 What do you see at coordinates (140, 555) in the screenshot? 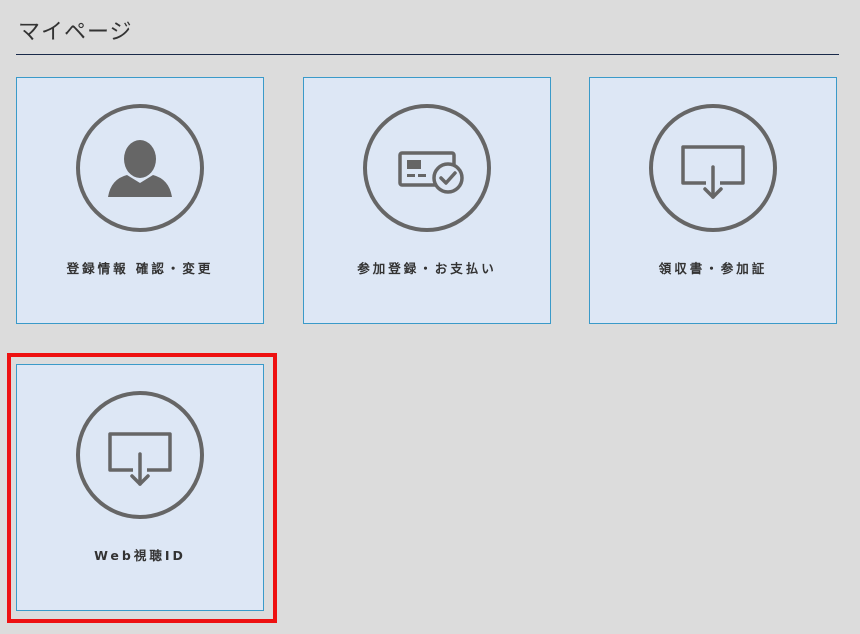
I see `card-label: Web視聴ID` at bounding box center [140, 555].